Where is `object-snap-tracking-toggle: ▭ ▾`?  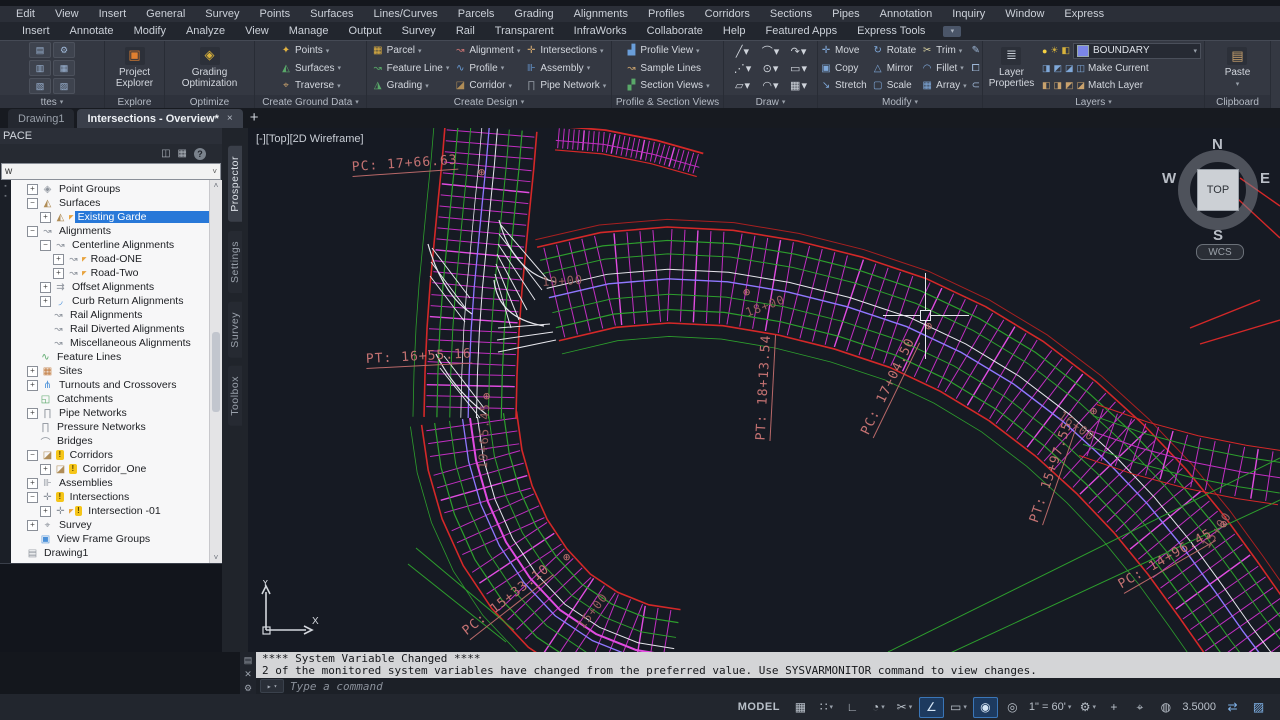 object-snap-tracking-toggle: ▭ ▾ is located at coordinates (958, 707).